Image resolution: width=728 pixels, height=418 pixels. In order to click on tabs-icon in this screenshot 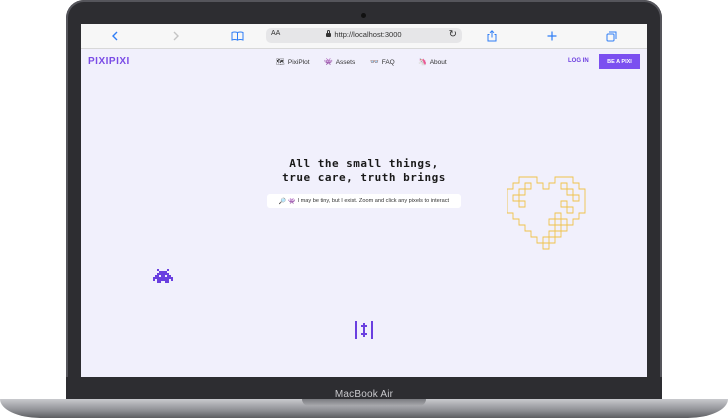, I will do `click(611, 36)`.